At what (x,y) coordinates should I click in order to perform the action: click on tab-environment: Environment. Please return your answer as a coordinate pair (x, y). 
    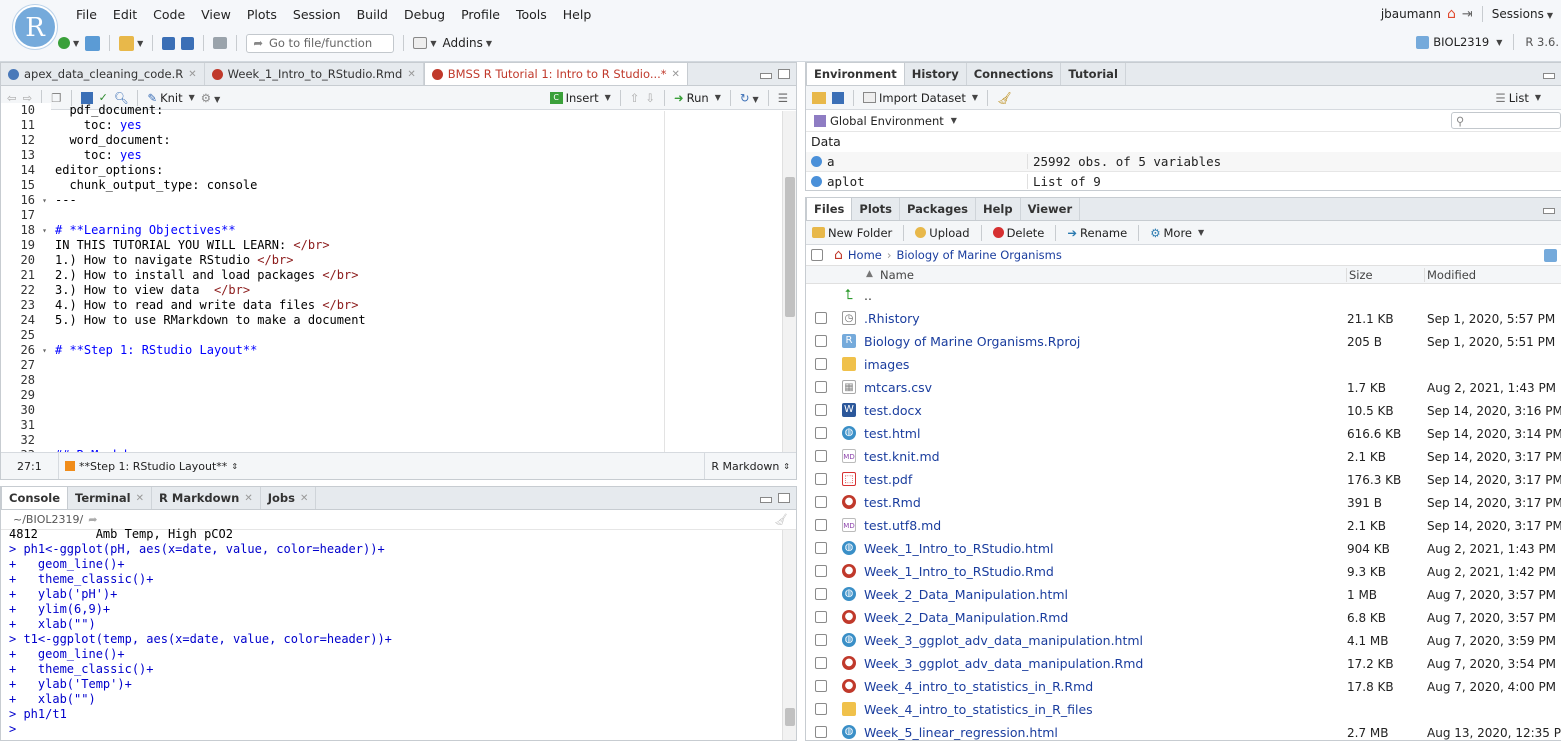
    Looking at the image, I should click on (855, 74).